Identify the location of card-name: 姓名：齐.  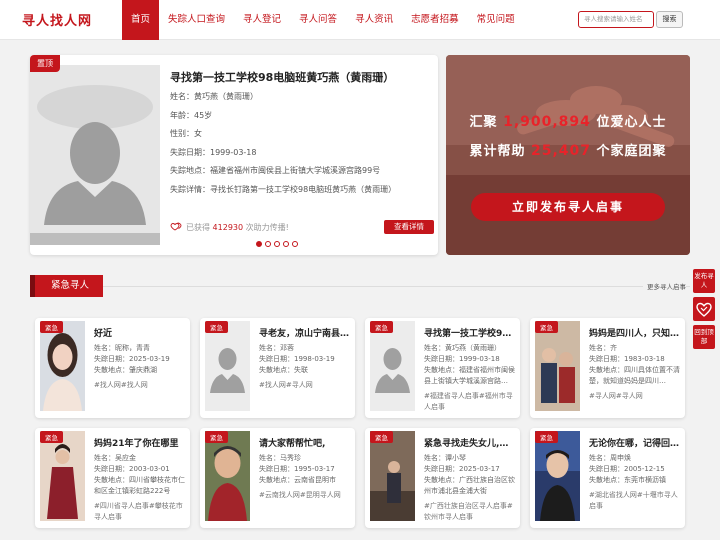
(603, 348).